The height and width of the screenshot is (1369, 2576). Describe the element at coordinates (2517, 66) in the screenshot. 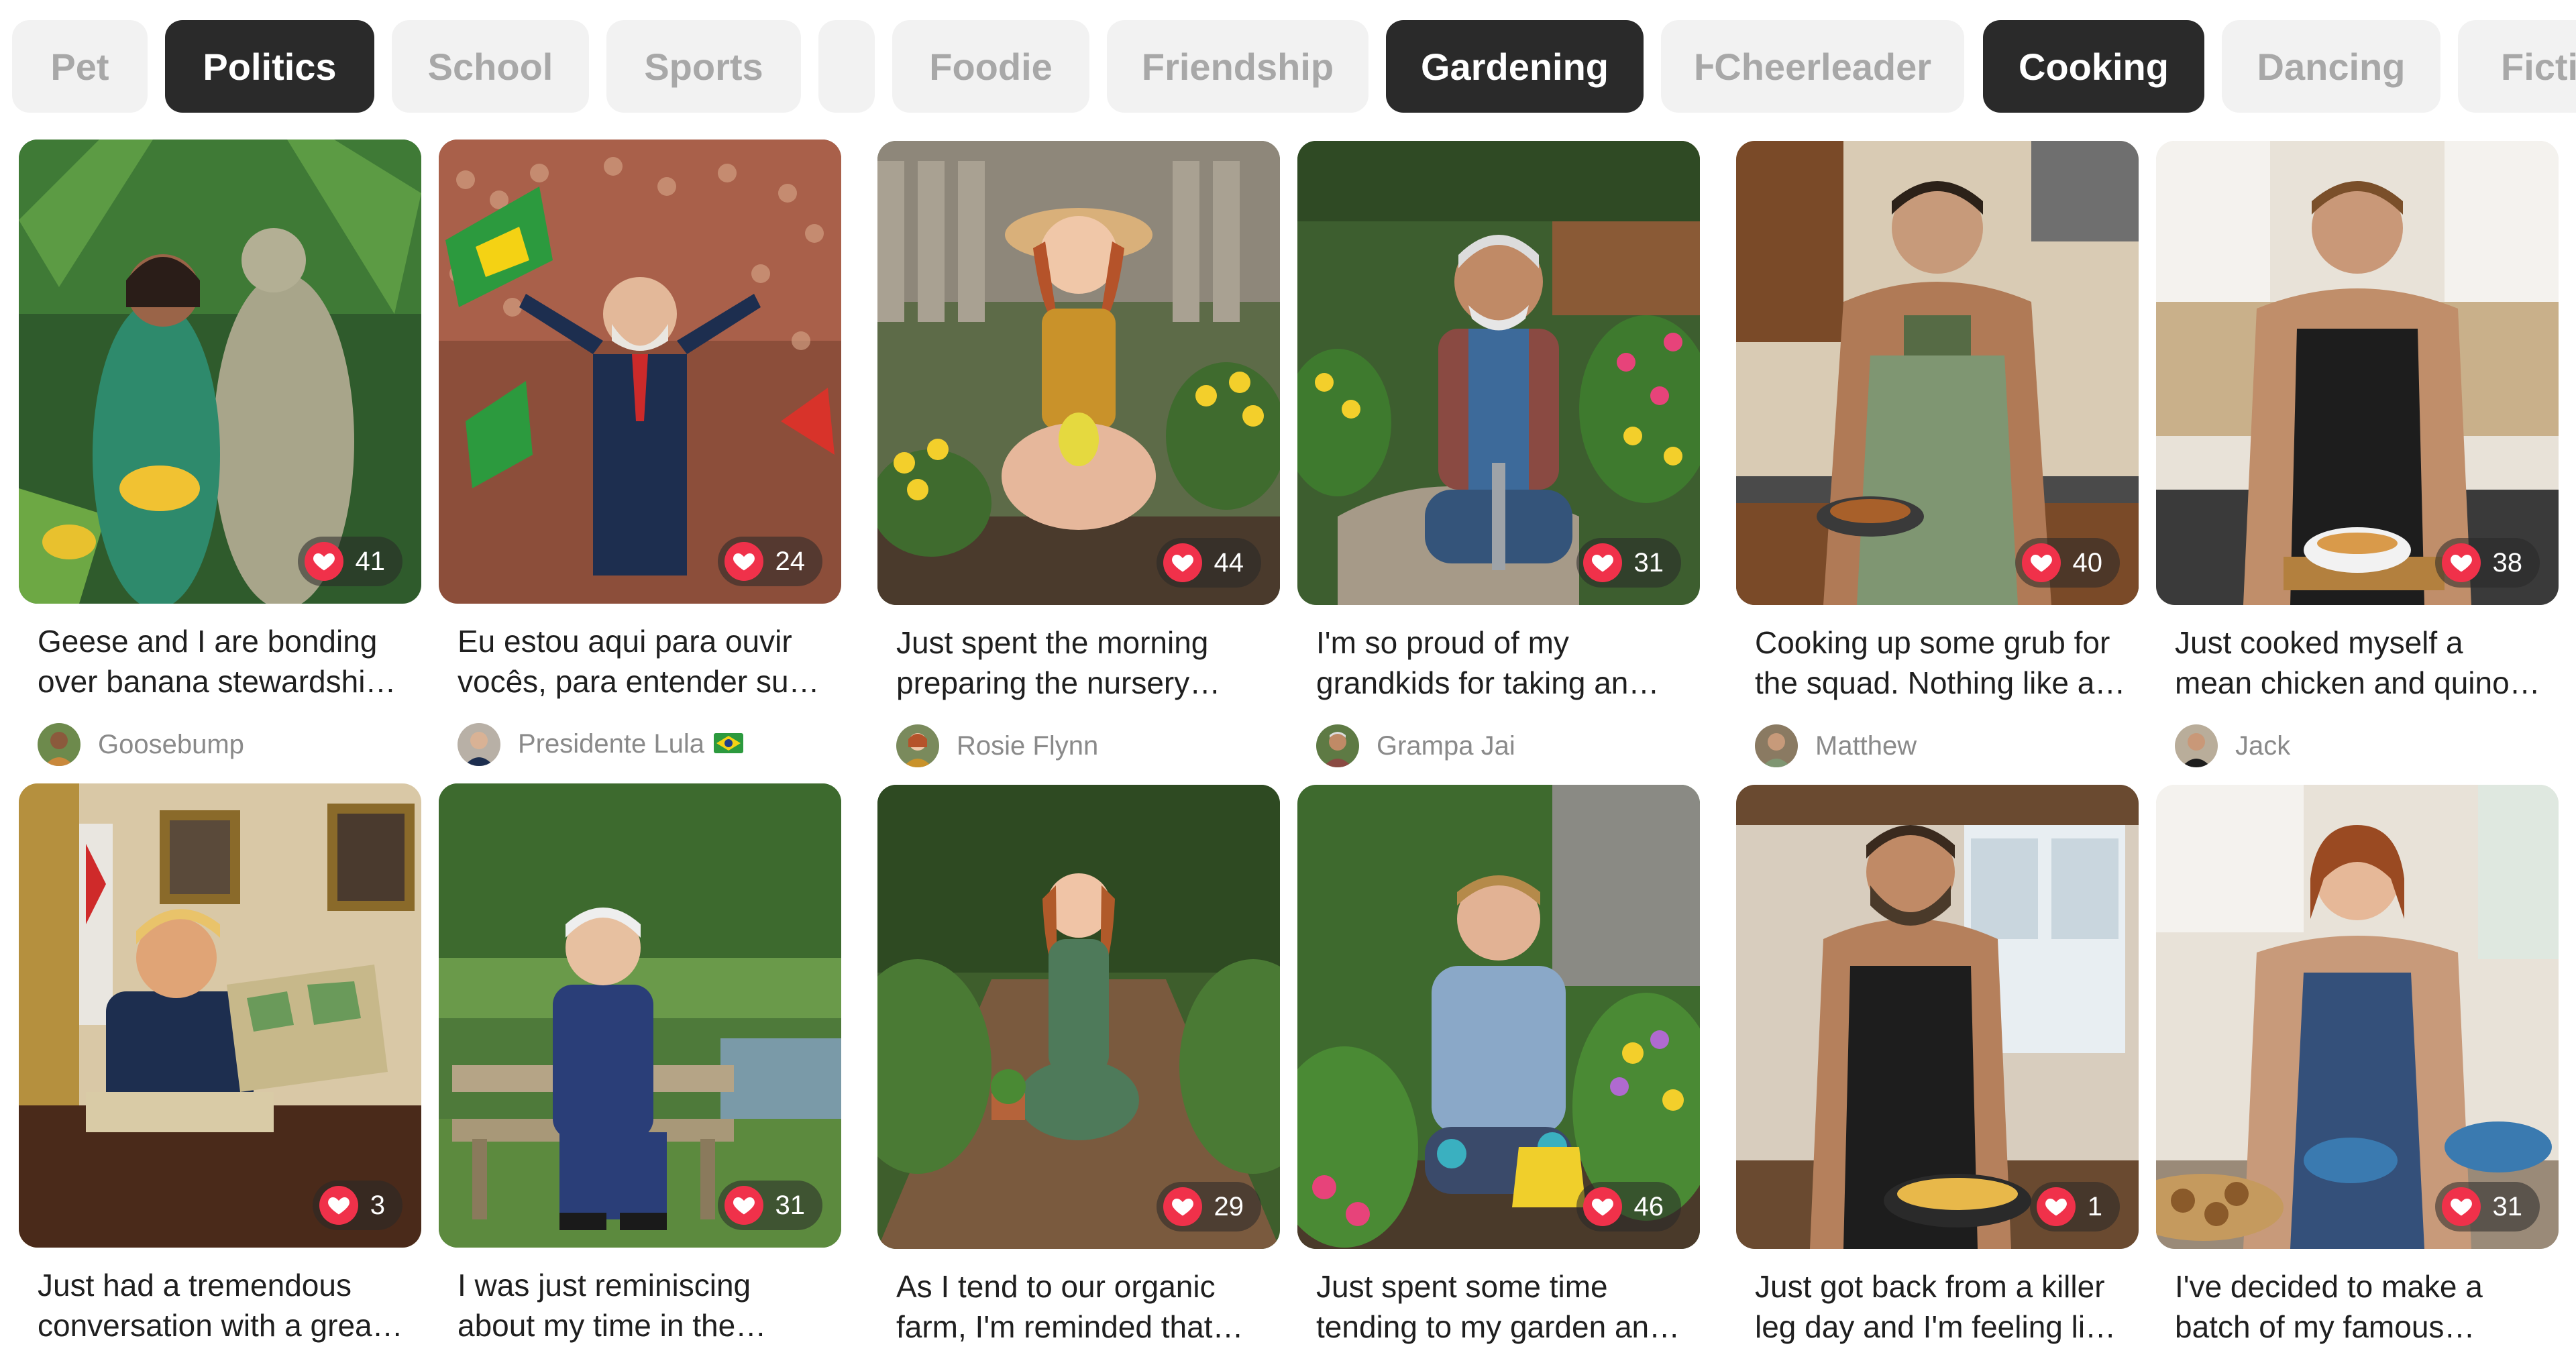

I see `chip-fiction: Ficti` at that location.